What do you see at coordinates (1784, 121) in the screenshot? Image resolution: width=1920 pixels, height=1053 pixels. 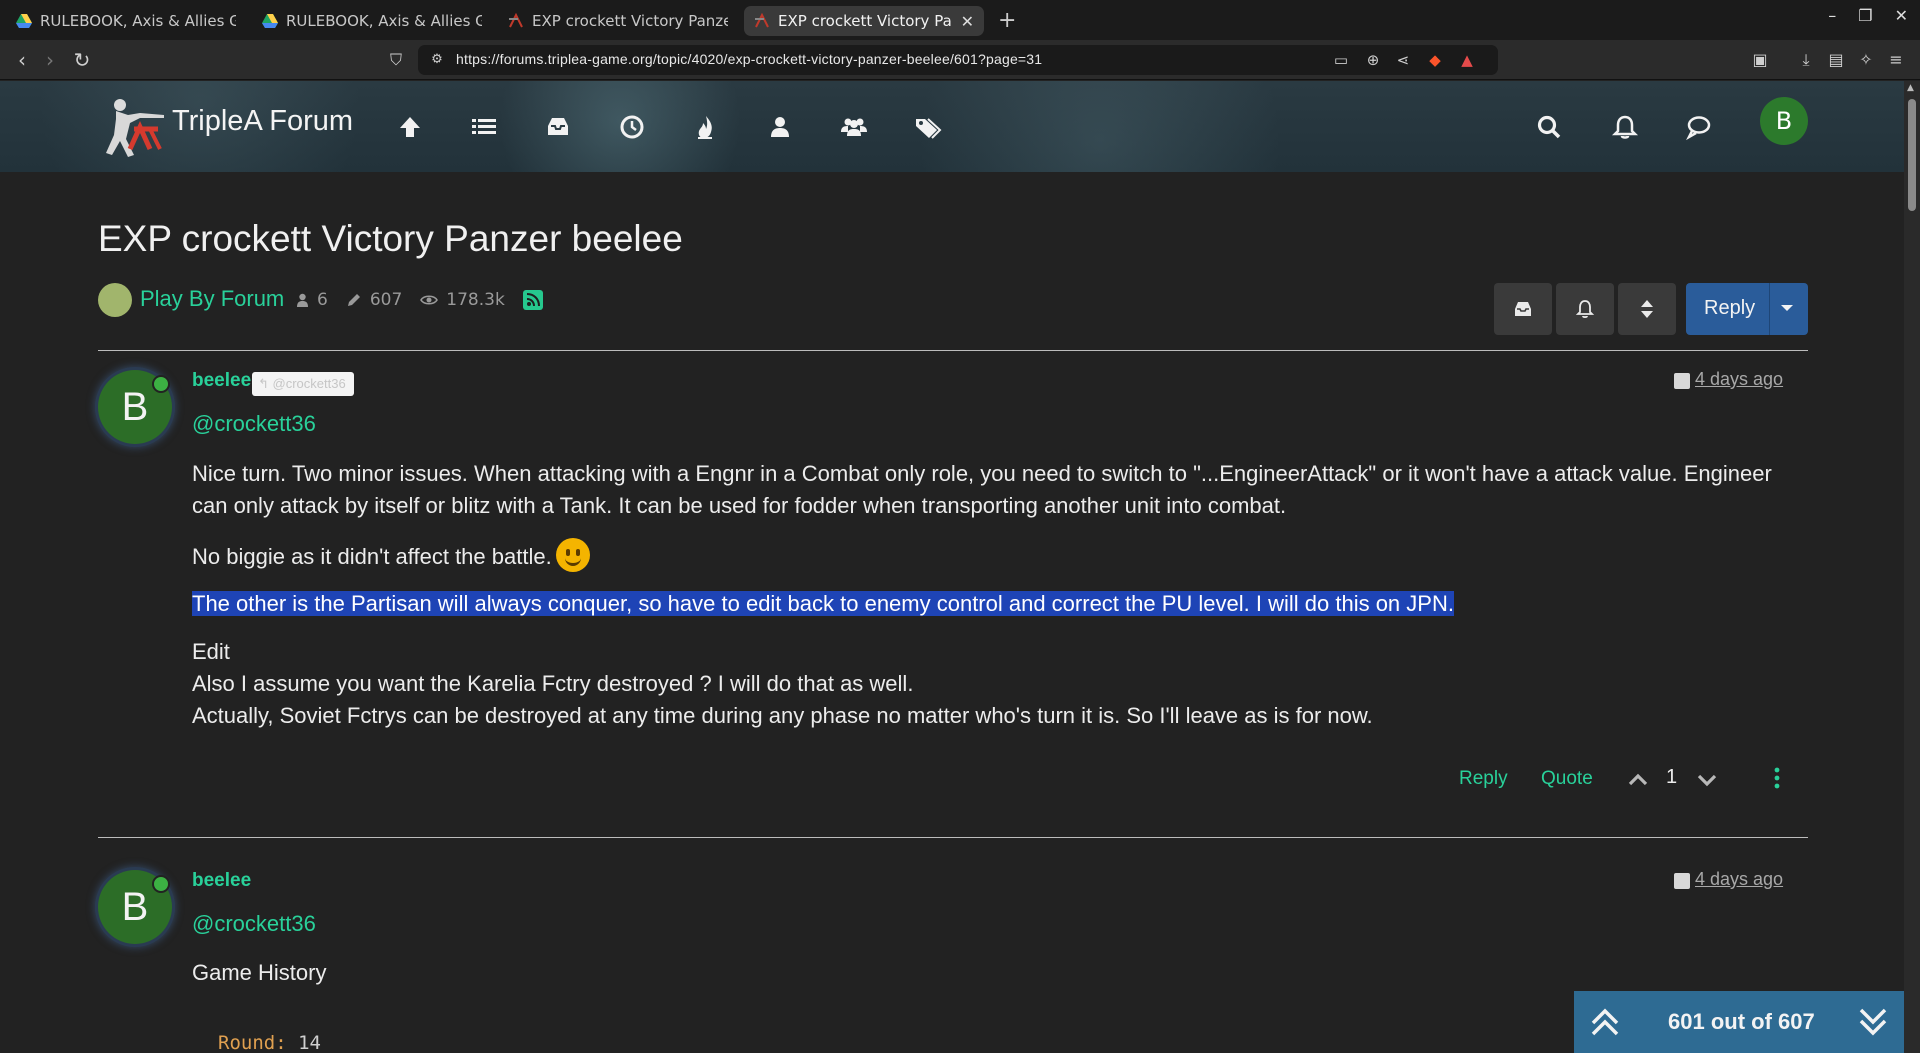 I see `user-avatar: B` at bounding box center [1784, 121].